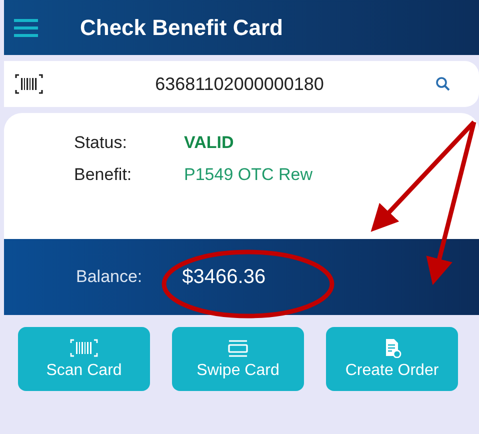 The height and width of the screenshot is (434, 479). Describe the element at coordinates (103, 175) in the screenshot. I see `detail-label: Benefit:` at that location.